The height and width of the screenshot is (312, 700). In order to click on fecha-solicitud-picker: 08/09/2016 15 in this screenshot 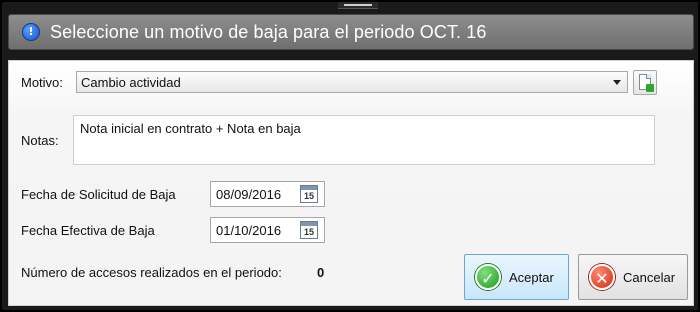, I will do `click(267, 194)`.